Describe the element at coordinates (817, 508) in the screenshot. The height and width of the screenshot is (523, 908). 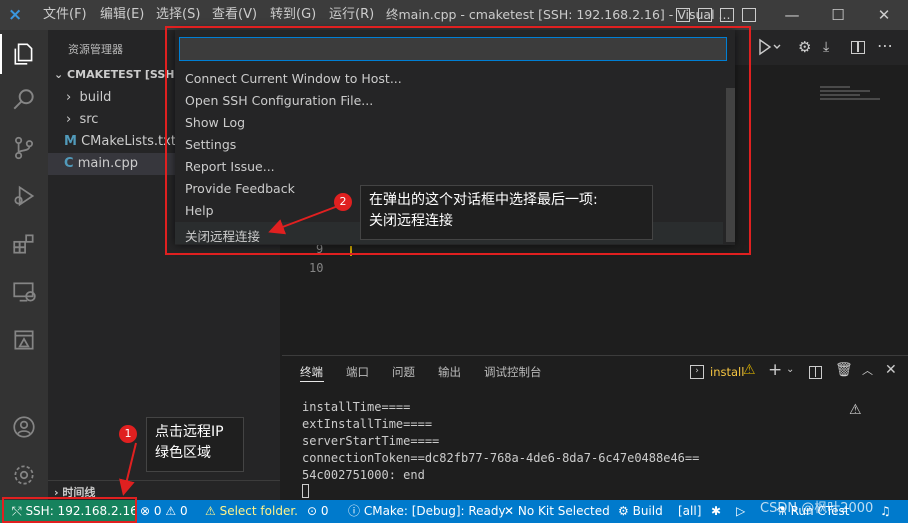
I see `watermark: CSDN @枫叶2000` at that location.